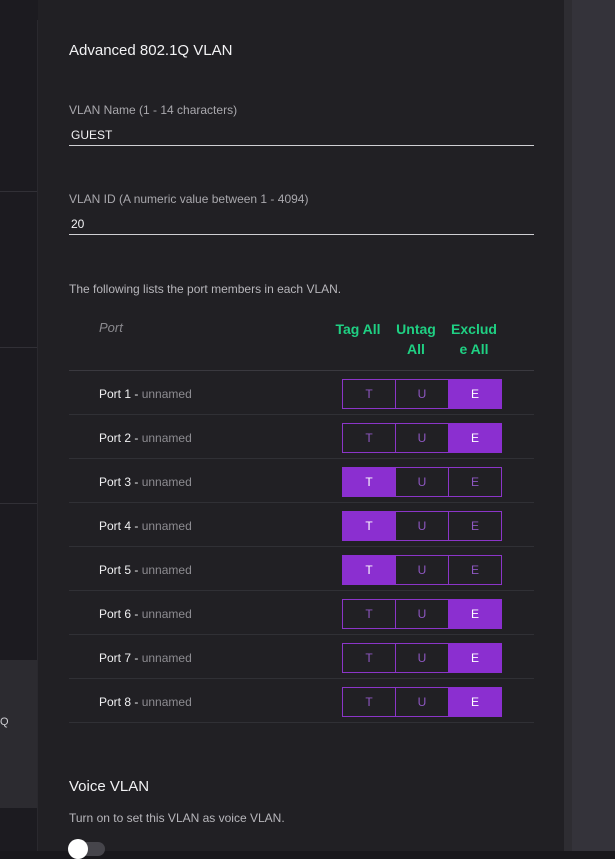 This screenshot has width=615, height=859. What do you see at coordinates (151, 50) in the screenshot?
I see `page-title: Advanced 802.1Q VLAN` at bounding box center [151, 50].